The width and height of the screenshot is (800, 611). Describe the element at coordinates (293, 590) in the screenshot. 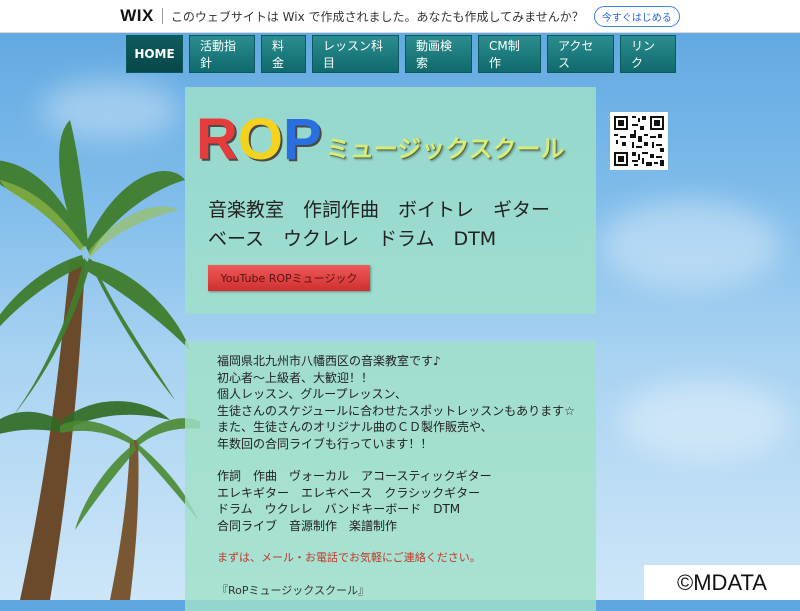

I see `school-name: 『RoPミュージックスクール』` at that location.